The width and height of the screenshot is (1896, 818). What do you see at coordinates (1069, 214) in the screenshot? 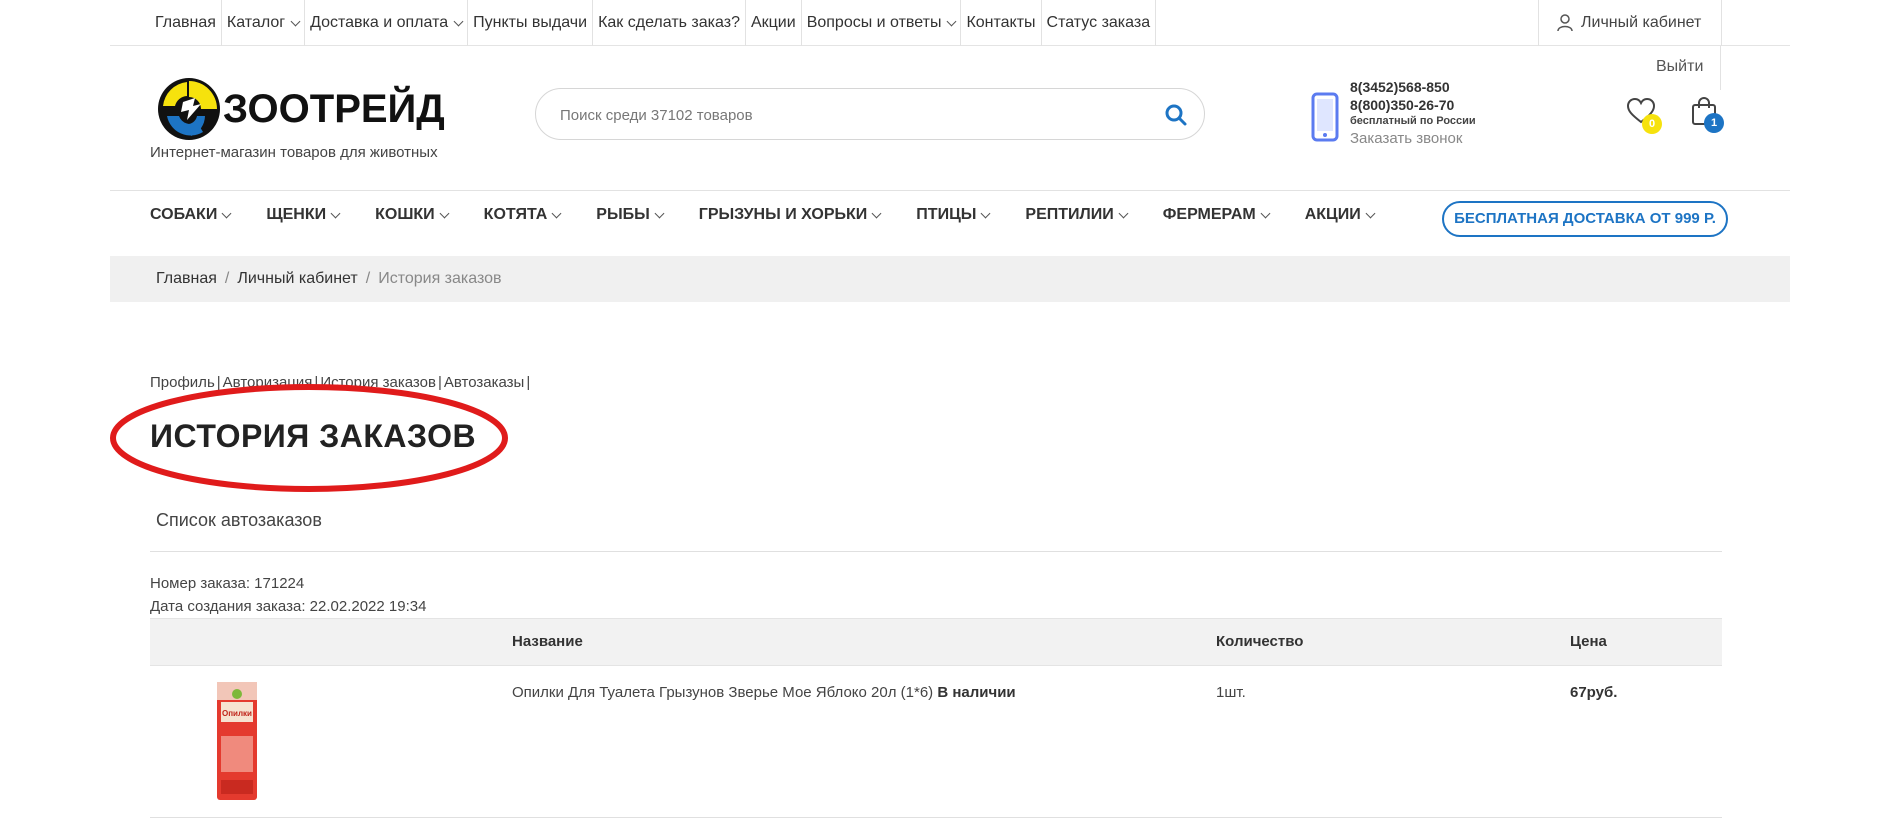
I see `category-label: РЕПТИЛИИ` at bounding box center [1069, 214].